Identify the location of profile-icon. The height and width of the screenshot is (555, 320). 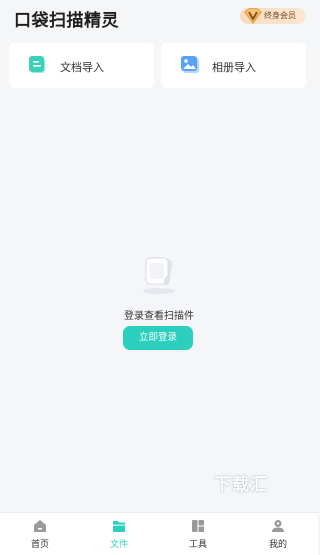
(278, 526).